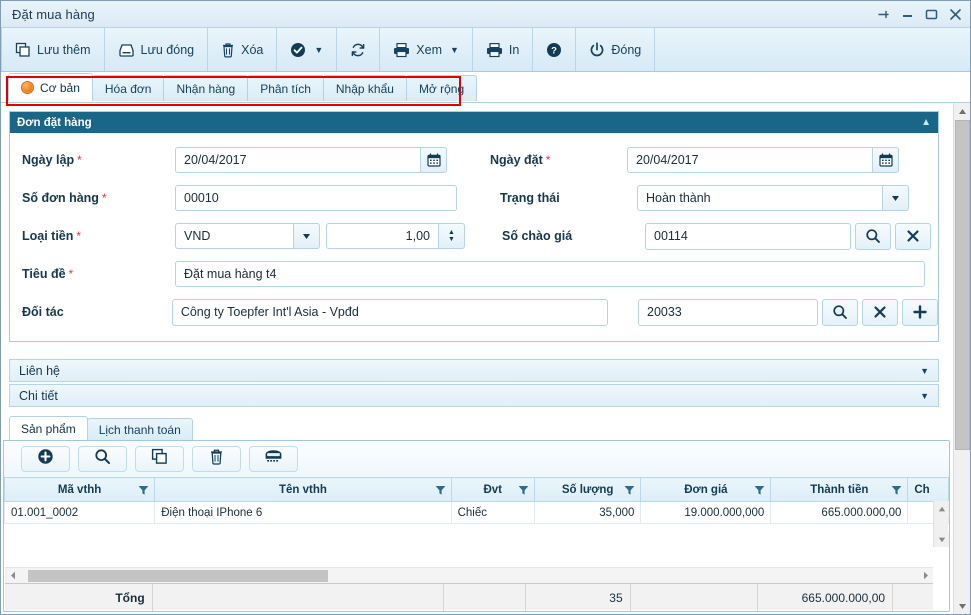  I want to click on tab-co-ban: Cơ bản, so click(50, 87).